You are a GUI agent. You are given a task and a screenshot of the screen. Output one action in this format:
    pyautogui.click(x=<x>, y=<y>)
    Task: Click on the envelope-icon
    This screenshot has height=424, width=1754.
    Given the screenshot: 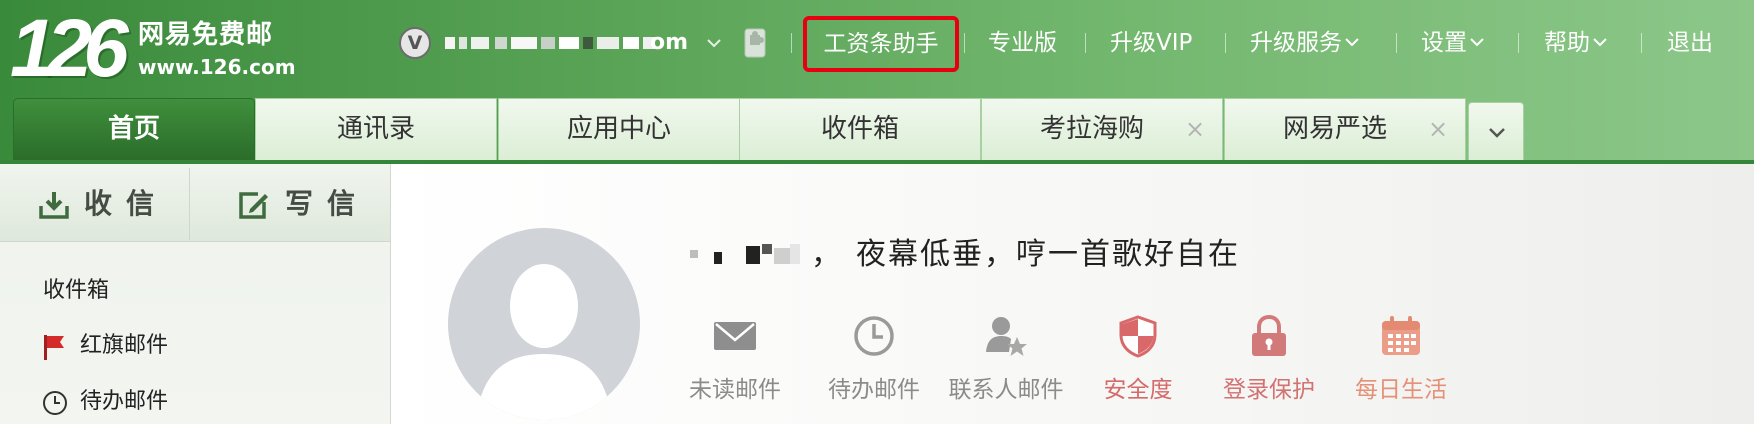 What is the action you would take?
    pyautogui.click(x=735, y=336)
    